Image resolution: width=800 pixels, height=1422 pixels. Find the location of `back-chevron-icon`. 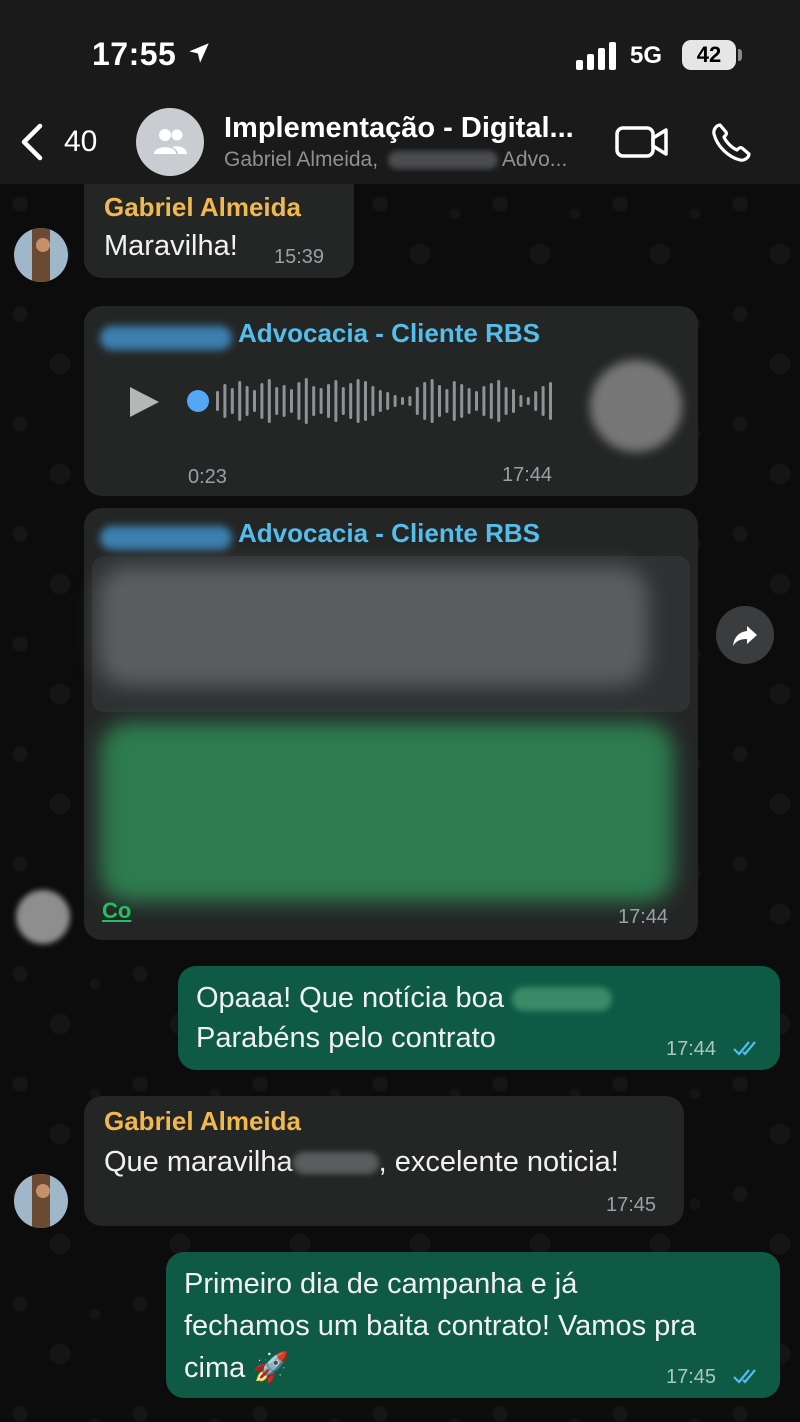

back-chevron-icon is located at coordinates (32, 142).